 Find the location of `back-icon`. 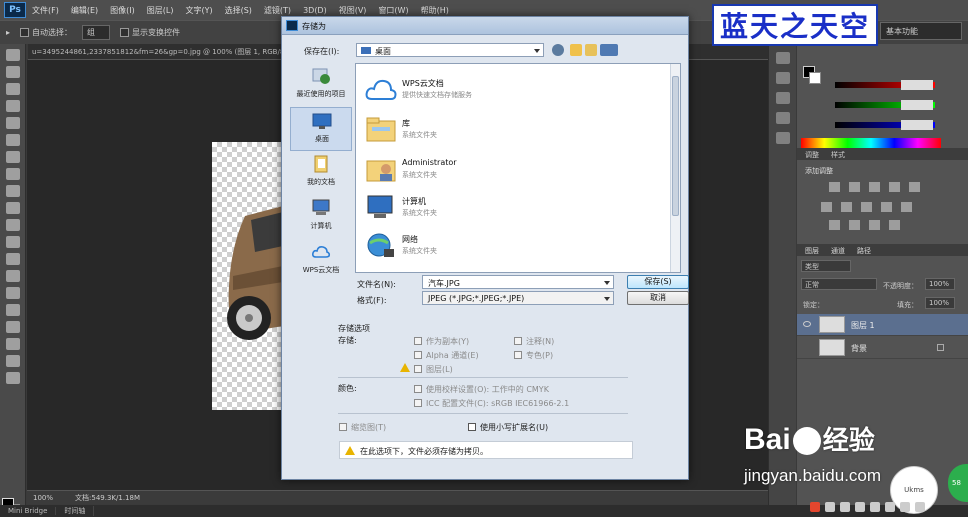

back-icon is located at coordinates (558, 50).